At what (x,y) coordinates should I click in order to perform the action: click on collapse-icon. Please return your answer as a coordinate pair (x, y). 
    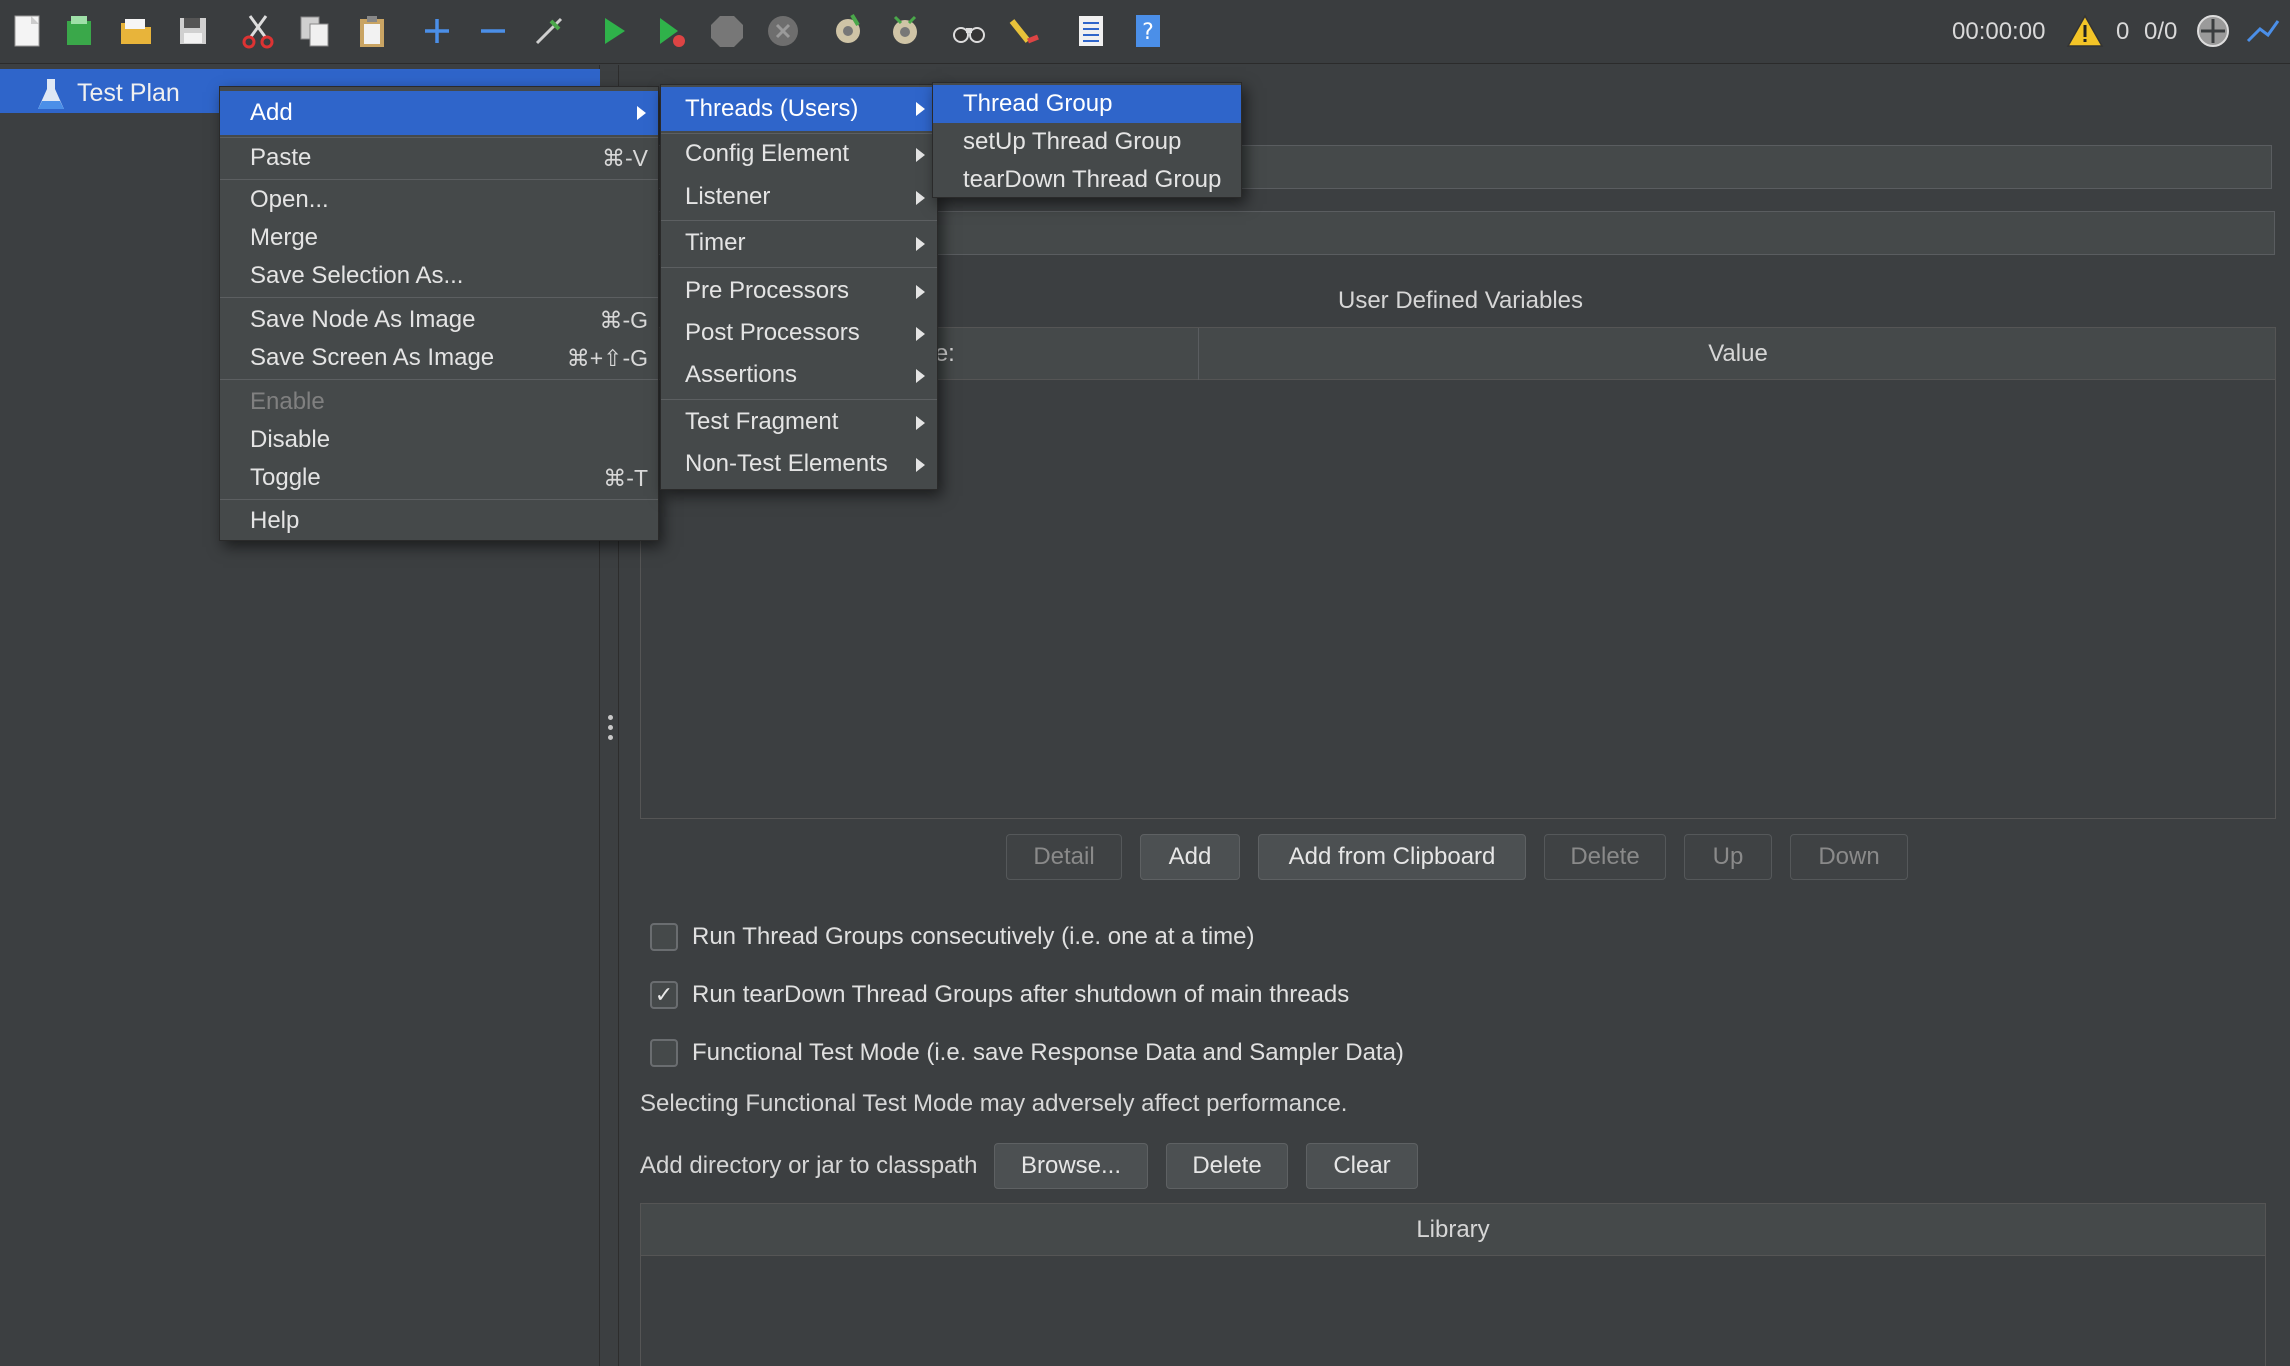
    Looking at the image, I should click on (493, 31).